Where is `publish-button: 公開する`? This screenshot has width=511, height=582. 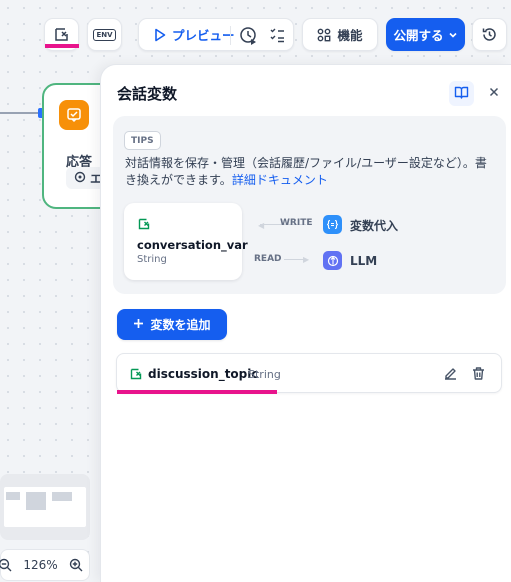
publish-button: 公開する is located at coordinates (425, 34).